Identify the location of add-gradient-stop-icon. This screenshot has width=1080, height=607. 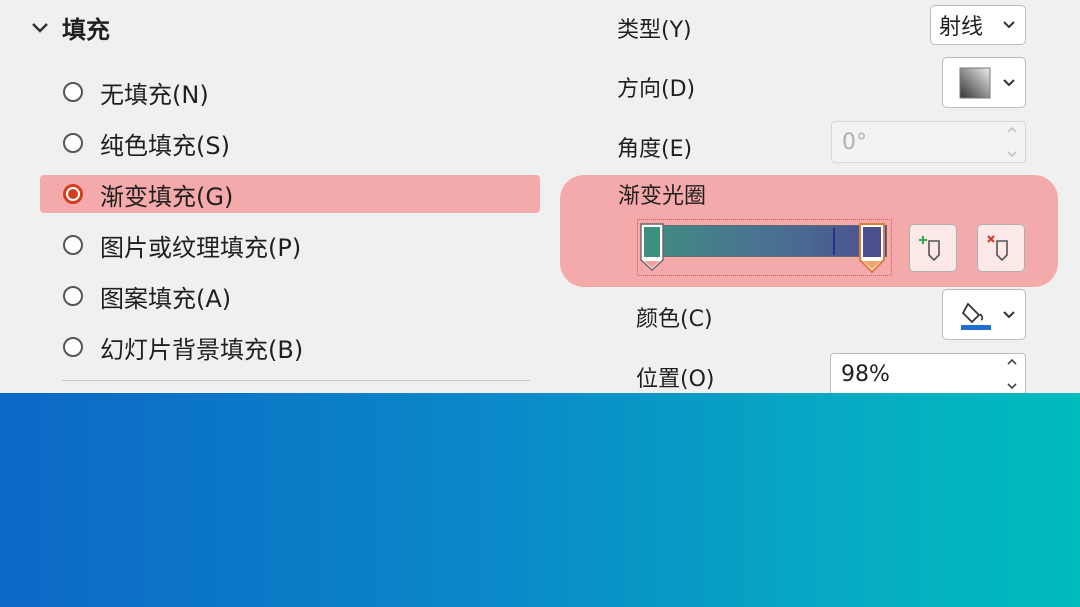
(929, 249).